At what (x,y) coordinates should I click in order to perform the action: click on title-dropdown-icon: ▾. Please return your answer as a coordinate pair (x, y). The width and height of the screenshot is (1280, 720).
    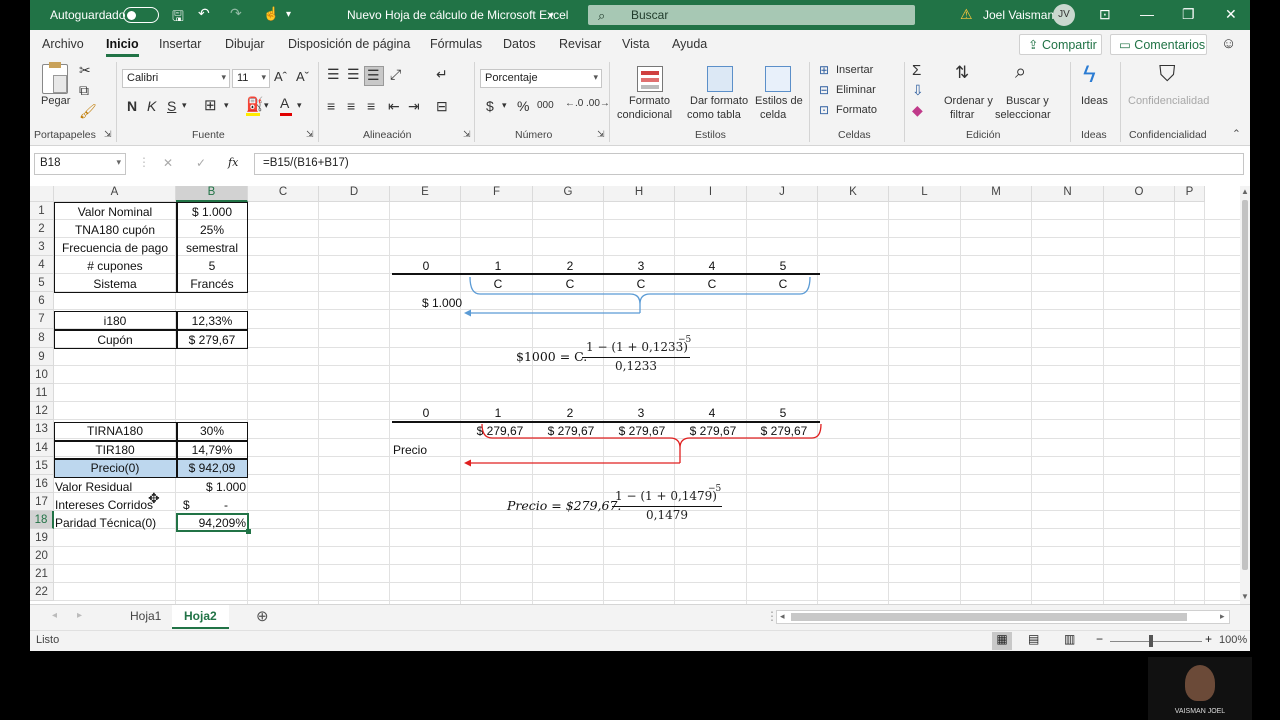
    Looking at the image, I should click on (551, 15).